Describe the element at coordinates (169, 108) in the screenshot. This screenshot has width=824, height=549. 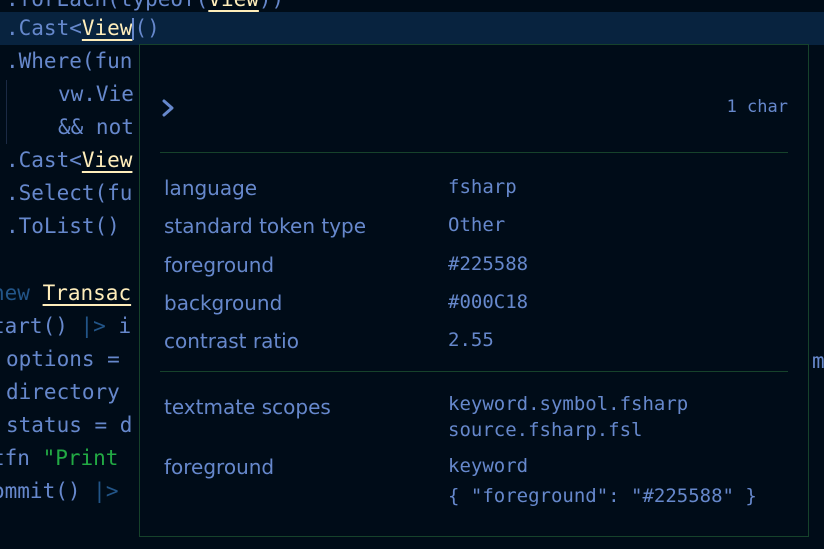
I see `chevron-right-icon` at that location.